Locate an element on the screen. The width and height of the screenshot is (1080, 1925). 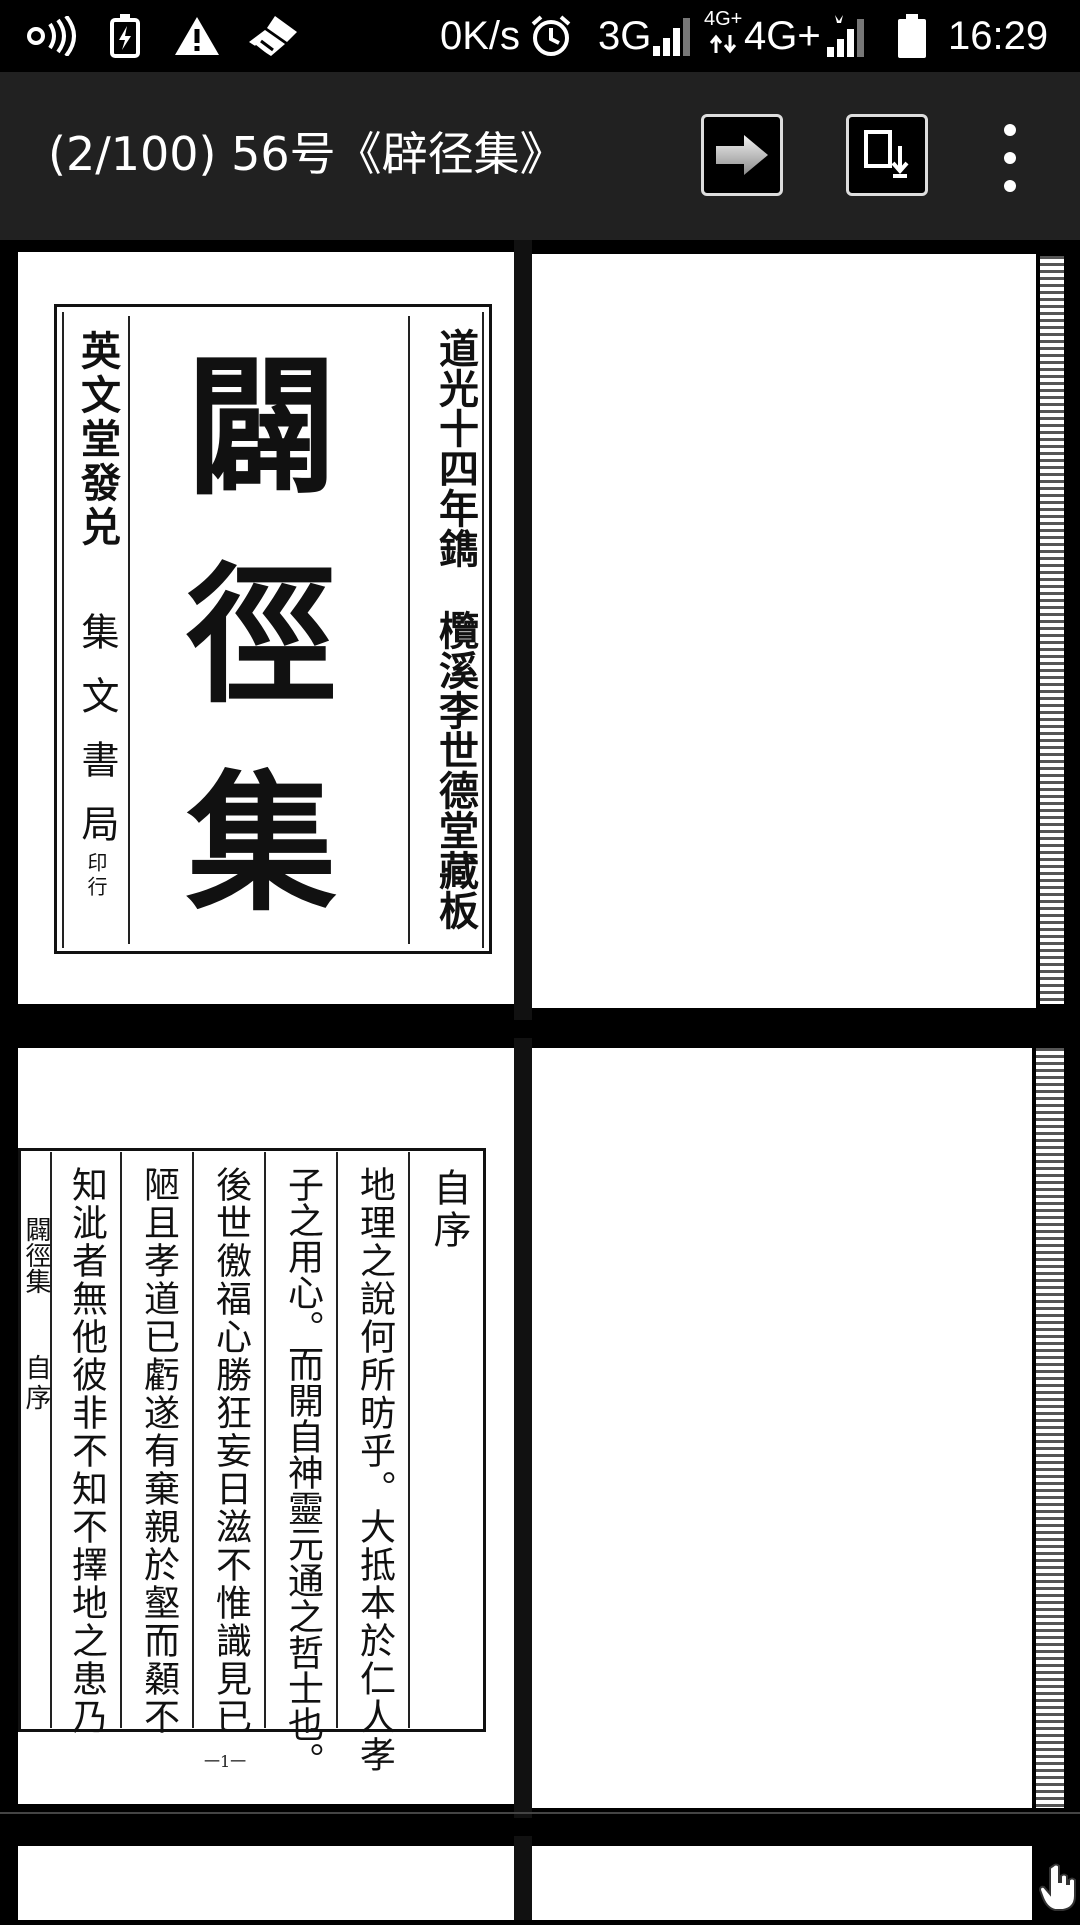
publisher-name: 集文書局 is located at coordinates (97, 740).